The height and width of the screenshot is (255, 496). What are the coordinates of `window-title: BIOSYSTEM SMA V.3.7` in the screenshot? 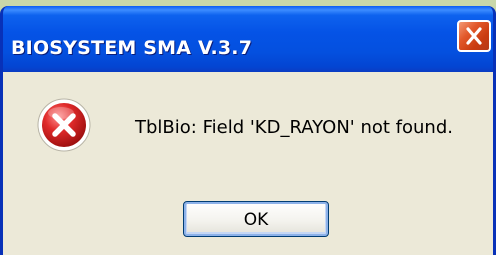 It's located at (132, 48).